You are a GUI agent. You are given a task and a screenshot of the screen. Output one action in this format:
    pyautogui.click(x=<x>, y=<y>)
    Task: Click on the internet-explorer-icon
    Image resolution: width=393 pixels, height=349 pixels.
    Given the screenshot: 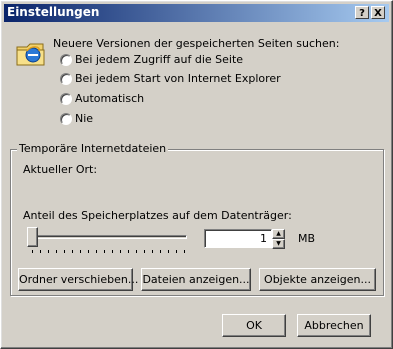 What is the action you would take?
    pyautogui.click(x=31, y=53)
    